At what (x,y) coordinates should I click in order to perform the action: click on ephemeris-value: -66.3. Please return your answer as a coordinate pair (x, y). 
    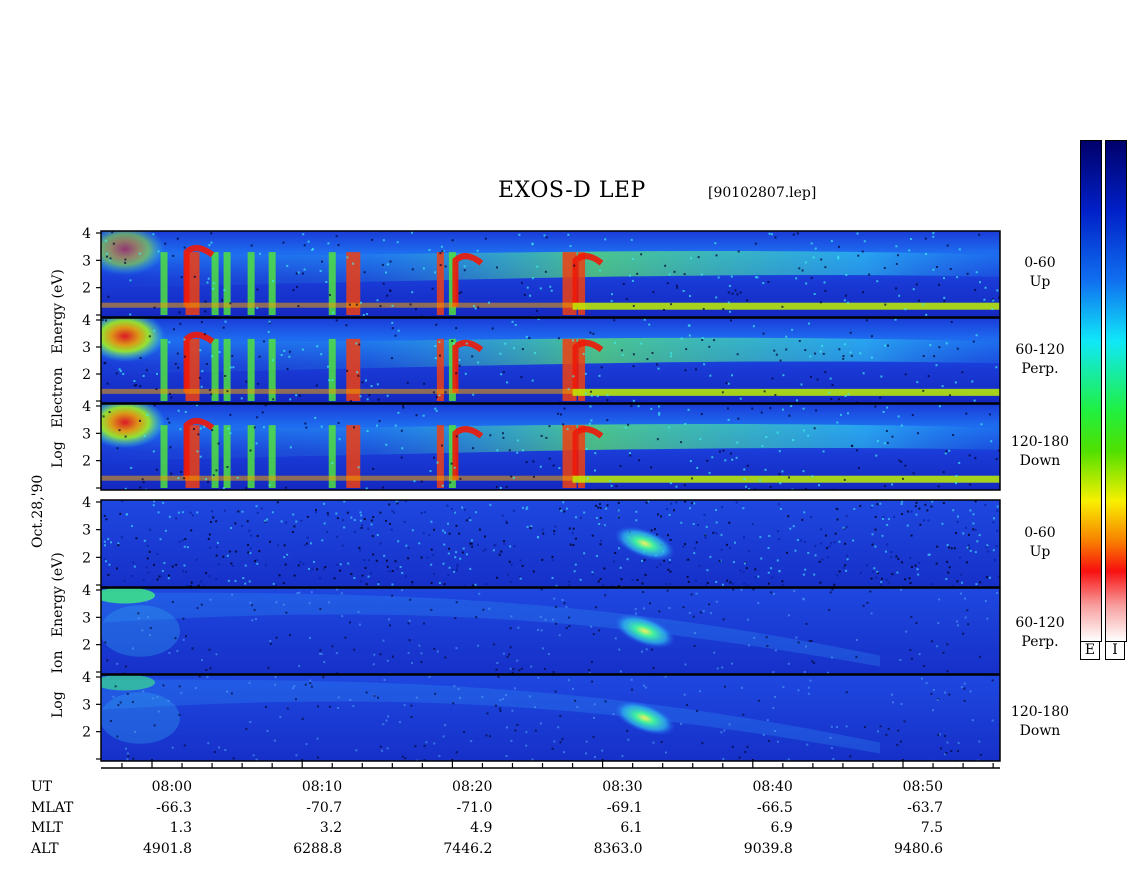
    Looking at the image, I should click on (174, 808).